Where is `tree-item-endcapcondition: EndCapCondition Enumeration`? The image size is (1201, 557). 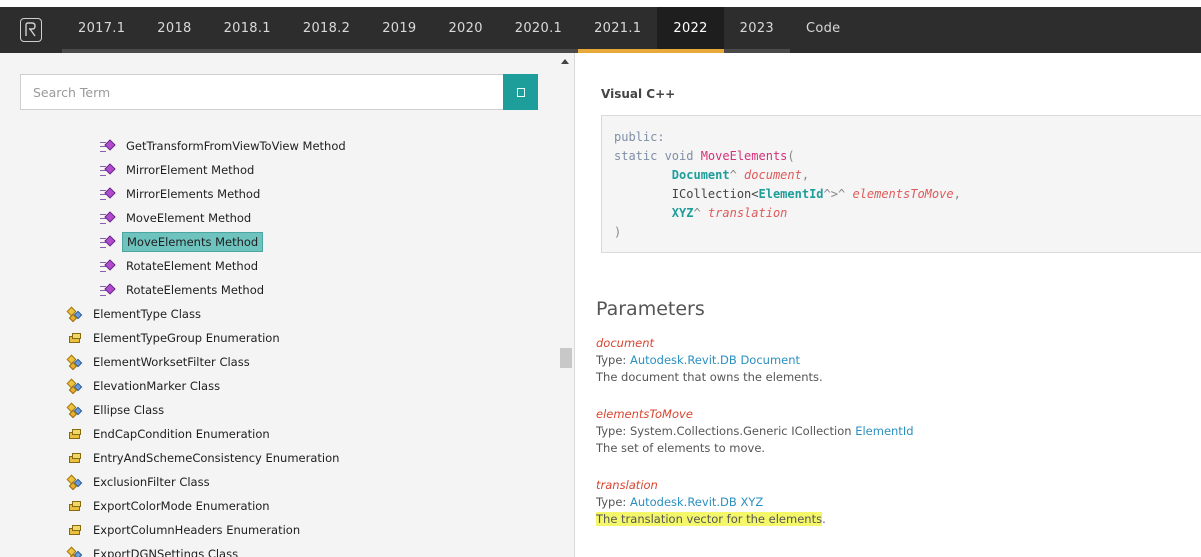 tree-item-endcapcondition: EndCapCondition Enumeration is located at coordinates (170, 434).